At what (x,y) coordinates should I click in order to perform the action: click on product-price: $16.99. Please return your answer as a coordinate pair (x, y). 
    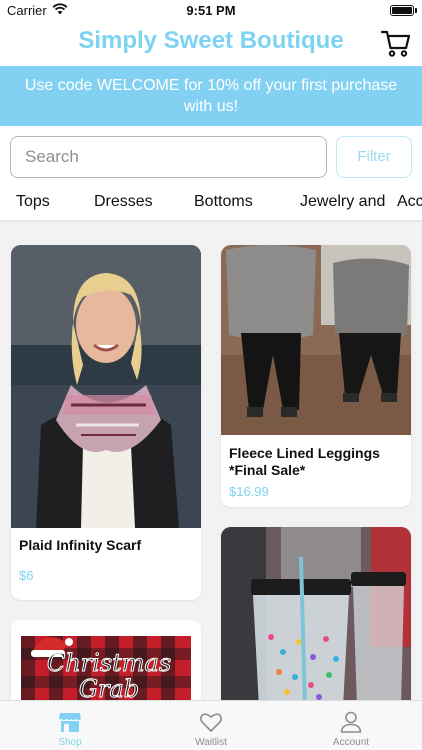
    Looking at the image, I should click on (249, 491).